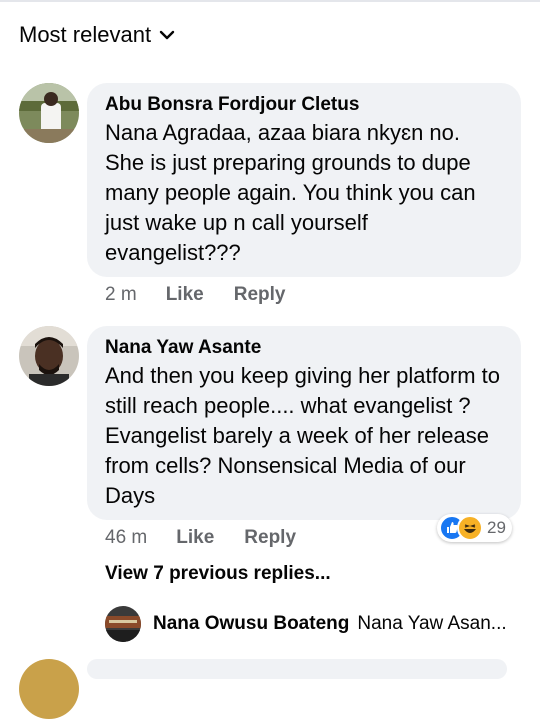  I want to click on chevron-down-icon, so click(167, 35).